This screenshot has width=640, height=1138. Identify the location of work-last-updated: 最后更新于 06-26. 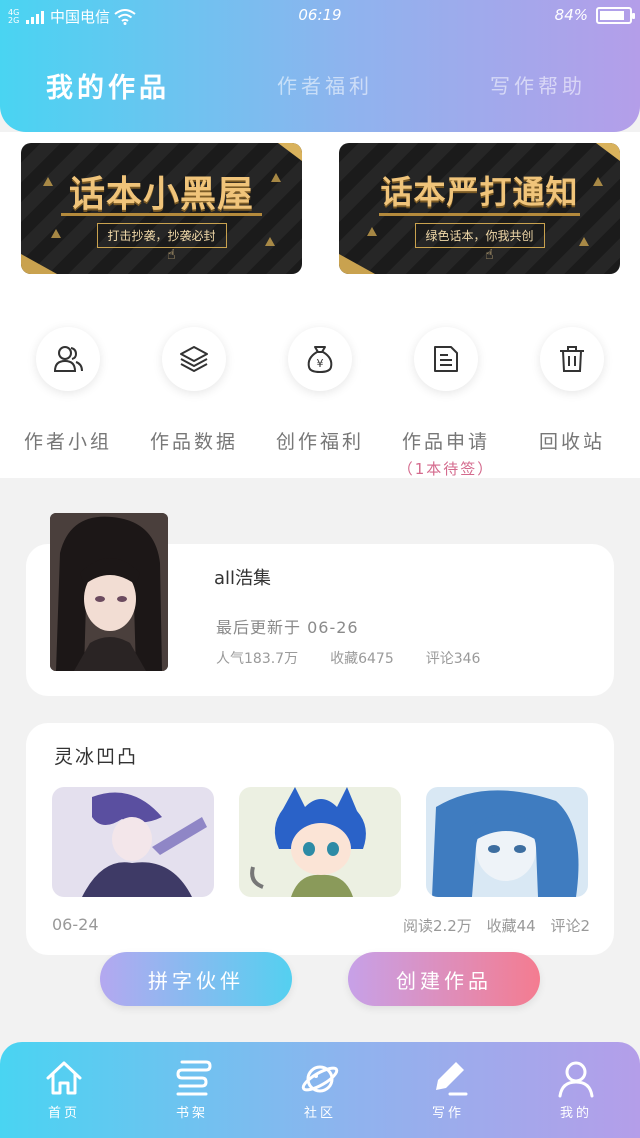
(287, 627).